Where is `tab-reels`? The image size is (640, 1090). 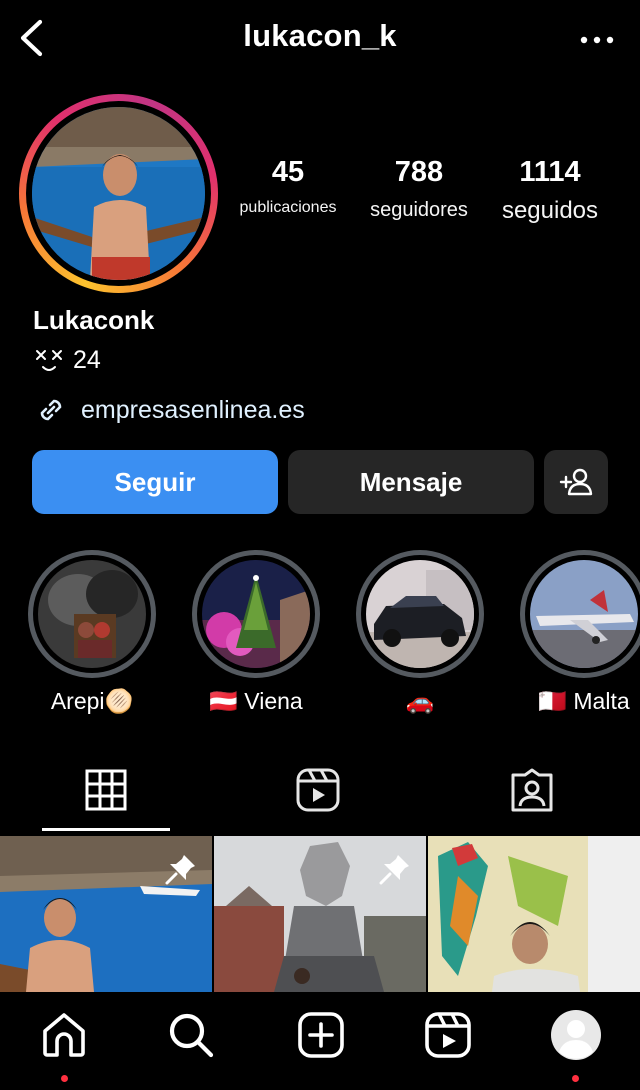 tab-reels is located at coordinates (318, 790).